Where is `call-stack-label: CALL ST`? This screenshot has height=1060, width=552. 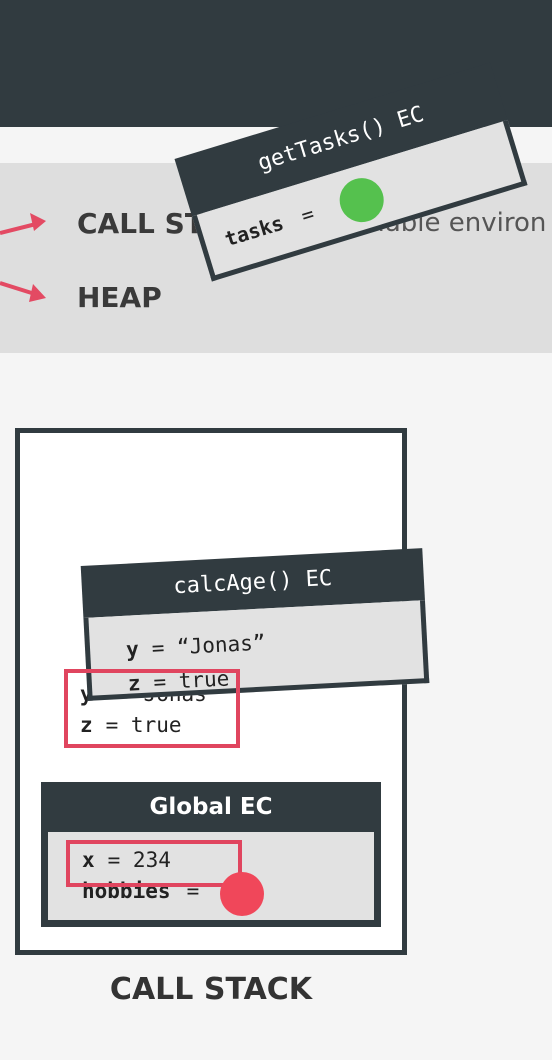 call-stack-label: CALL ST is located at coordinates (140, 223).